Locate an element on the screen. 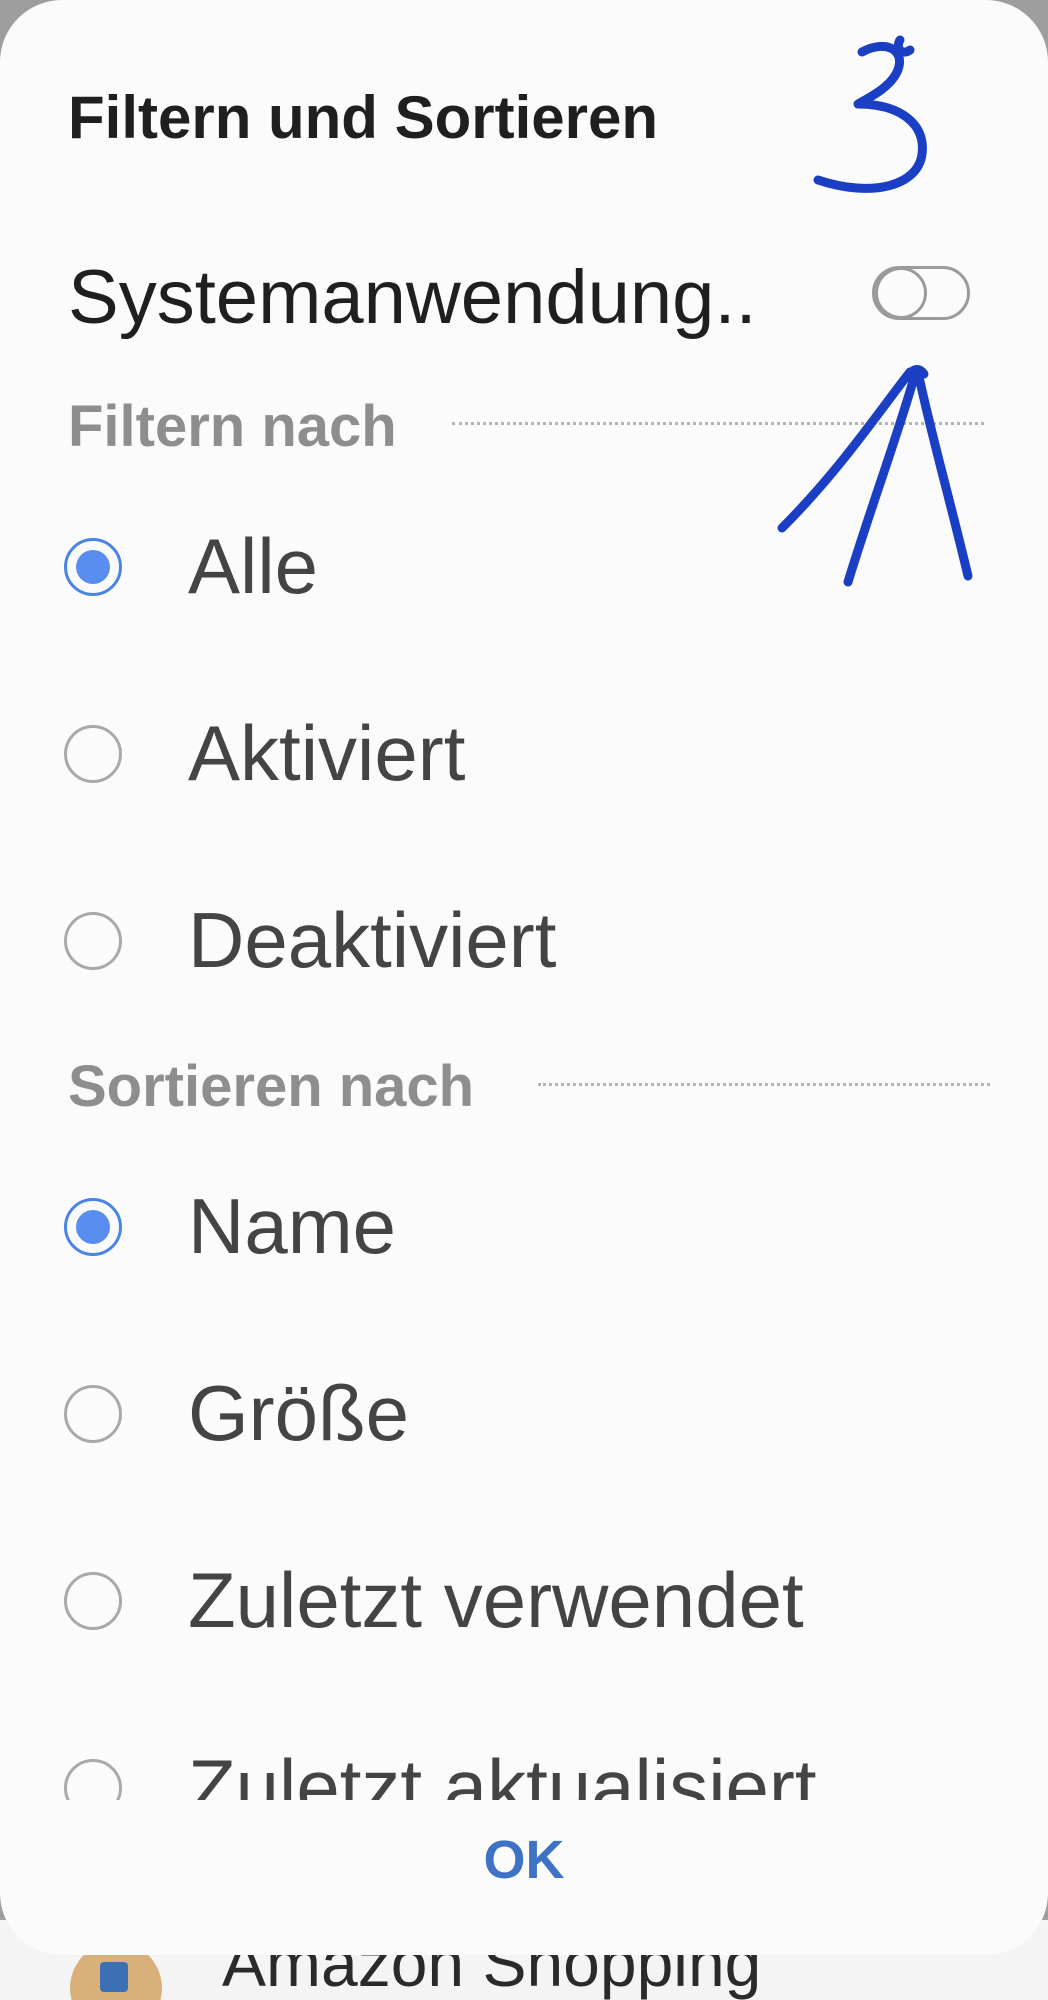 Image resolution: width=1048 pixels, height=2000 pixels. ok-button: OK is located at coordinates (524, 1860).